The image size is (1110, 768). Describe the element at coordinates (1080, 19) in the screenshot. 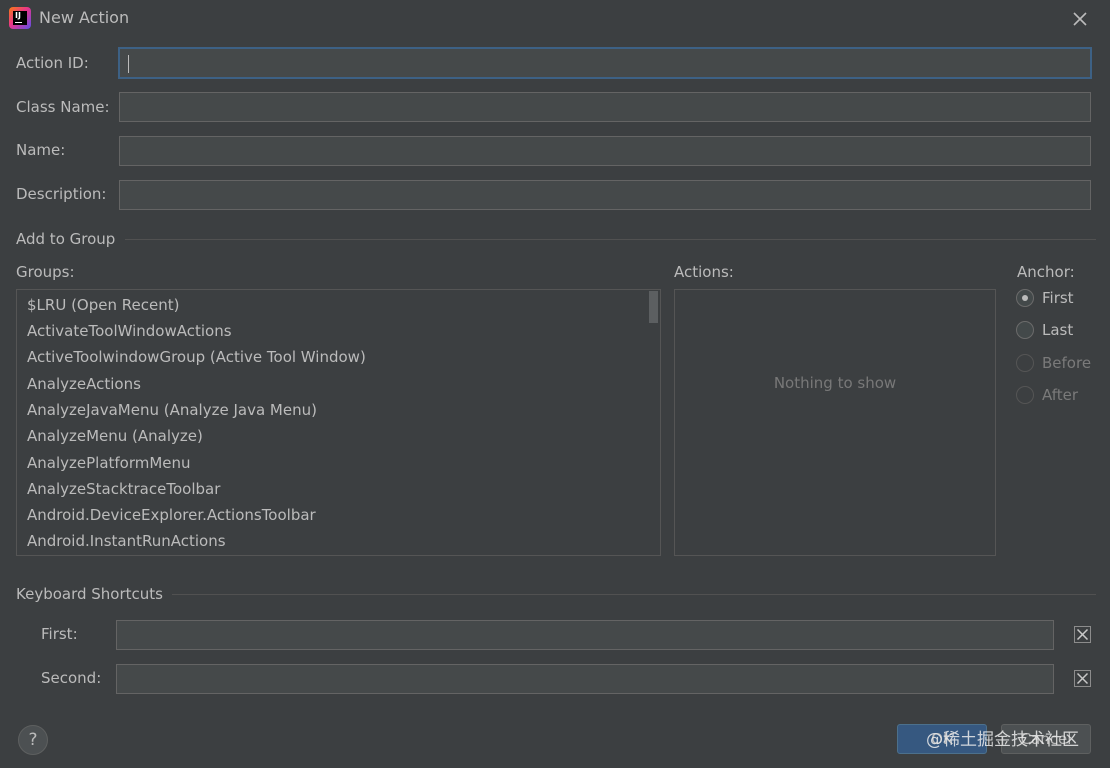

I see `close-icon` at that location.